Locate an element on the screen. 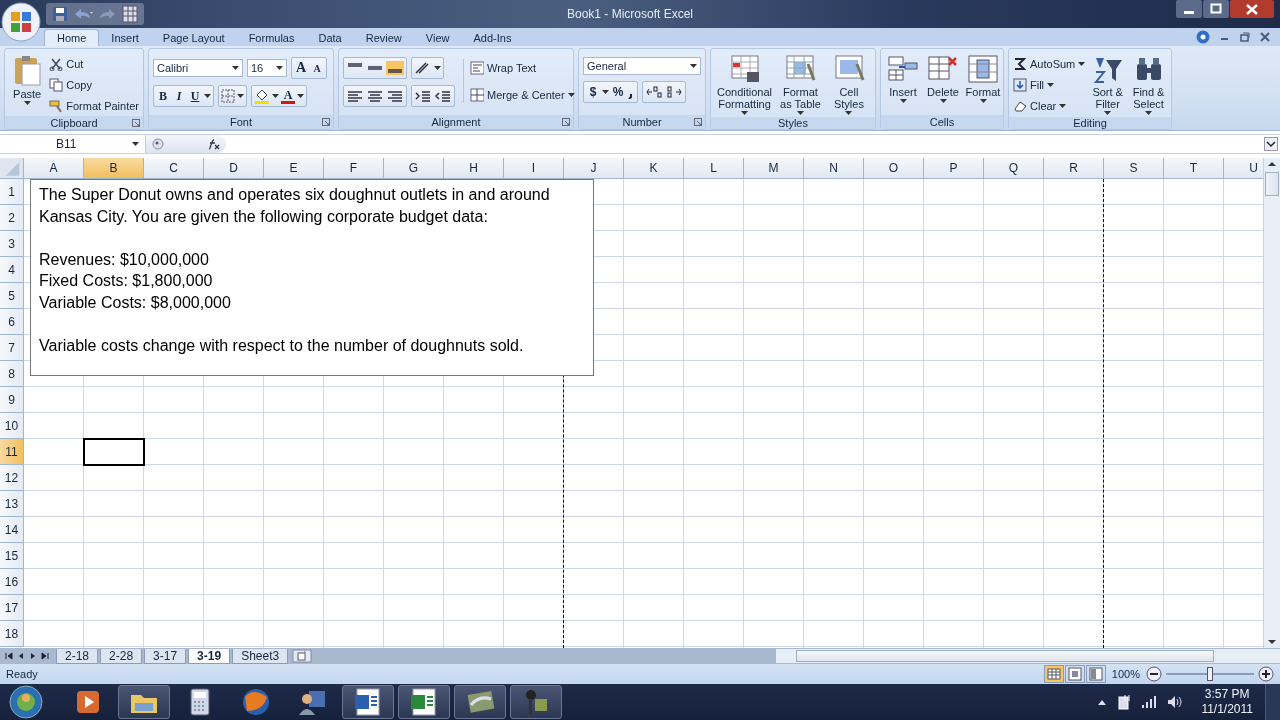 The height and width of the screenshot is (720, 1280). page-break-icon is located at coordinates (1095, 674).